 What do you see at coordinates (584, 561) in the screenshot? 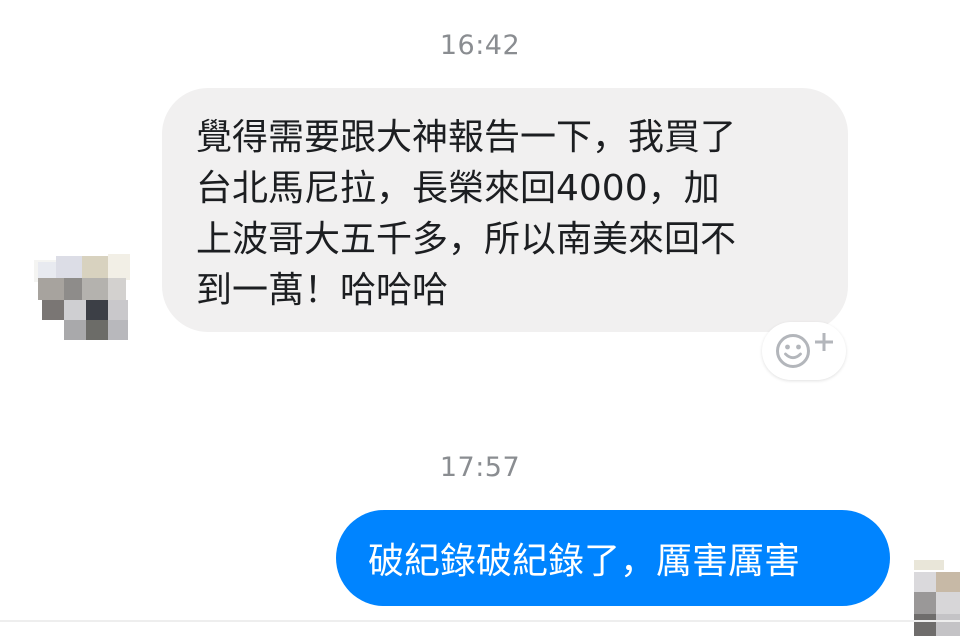
I see `outgoing-message-text: 破紀錄破紀錄了，厲害厲害` at bounding box center [584, 561].